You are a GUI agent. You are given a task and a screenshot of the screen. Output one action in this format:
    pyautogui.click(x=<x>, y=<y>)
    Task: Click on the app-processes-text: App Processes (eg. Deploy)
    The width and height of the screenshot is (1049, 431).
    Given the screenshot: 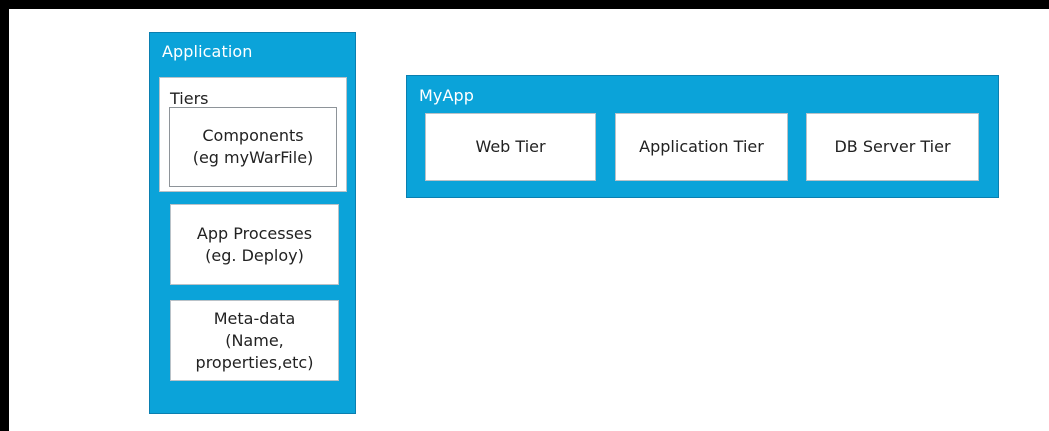 What is the action you would take?
    pyautogui.click(x=254, y=244)
    